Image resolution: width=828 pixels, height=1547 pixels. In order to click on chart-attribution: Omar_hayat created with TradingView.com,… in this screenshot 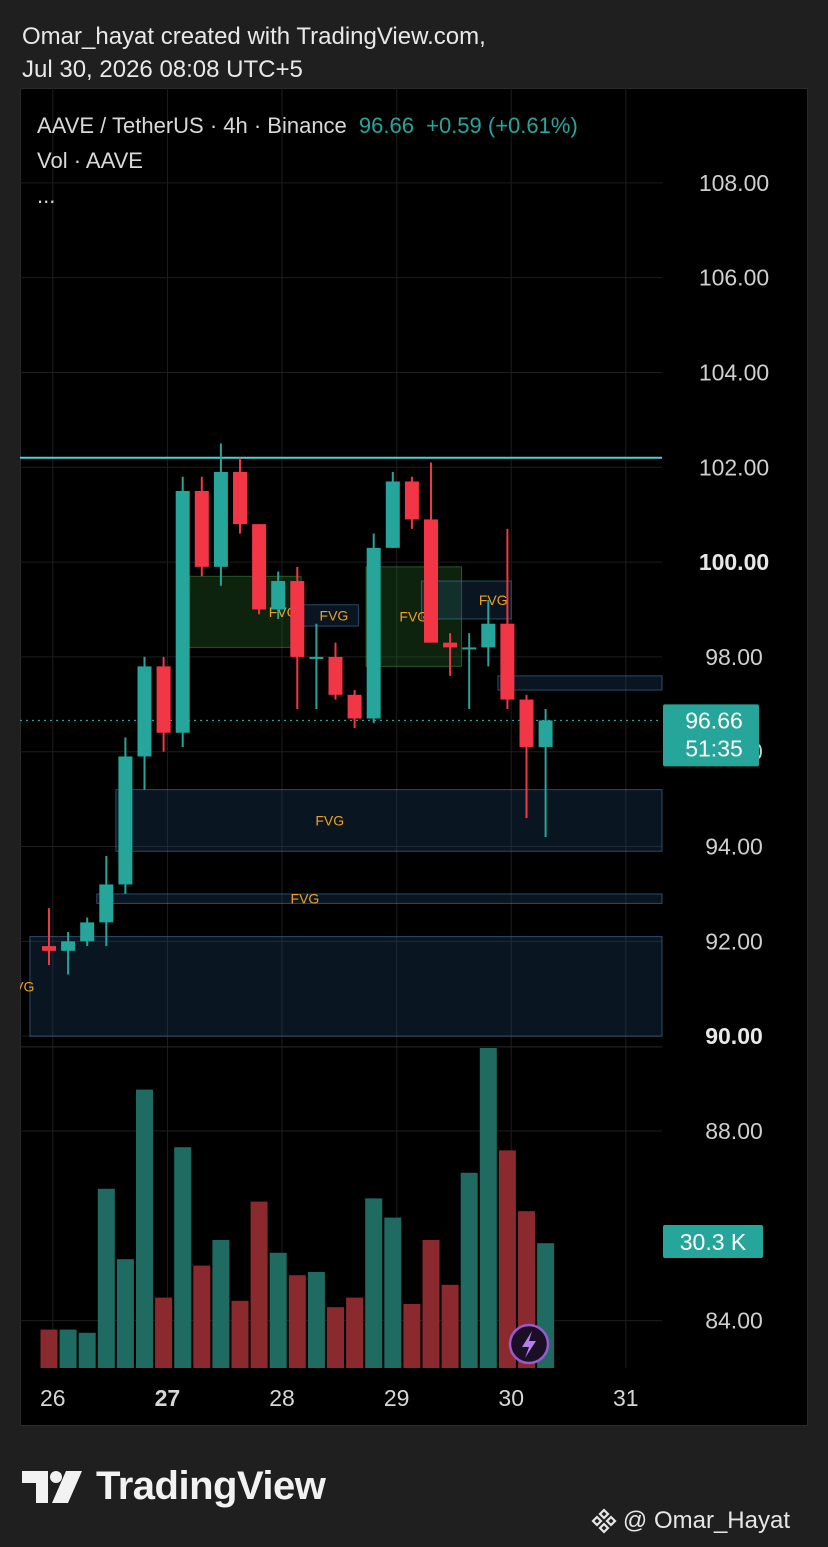, I will do `click(254, 53)`.